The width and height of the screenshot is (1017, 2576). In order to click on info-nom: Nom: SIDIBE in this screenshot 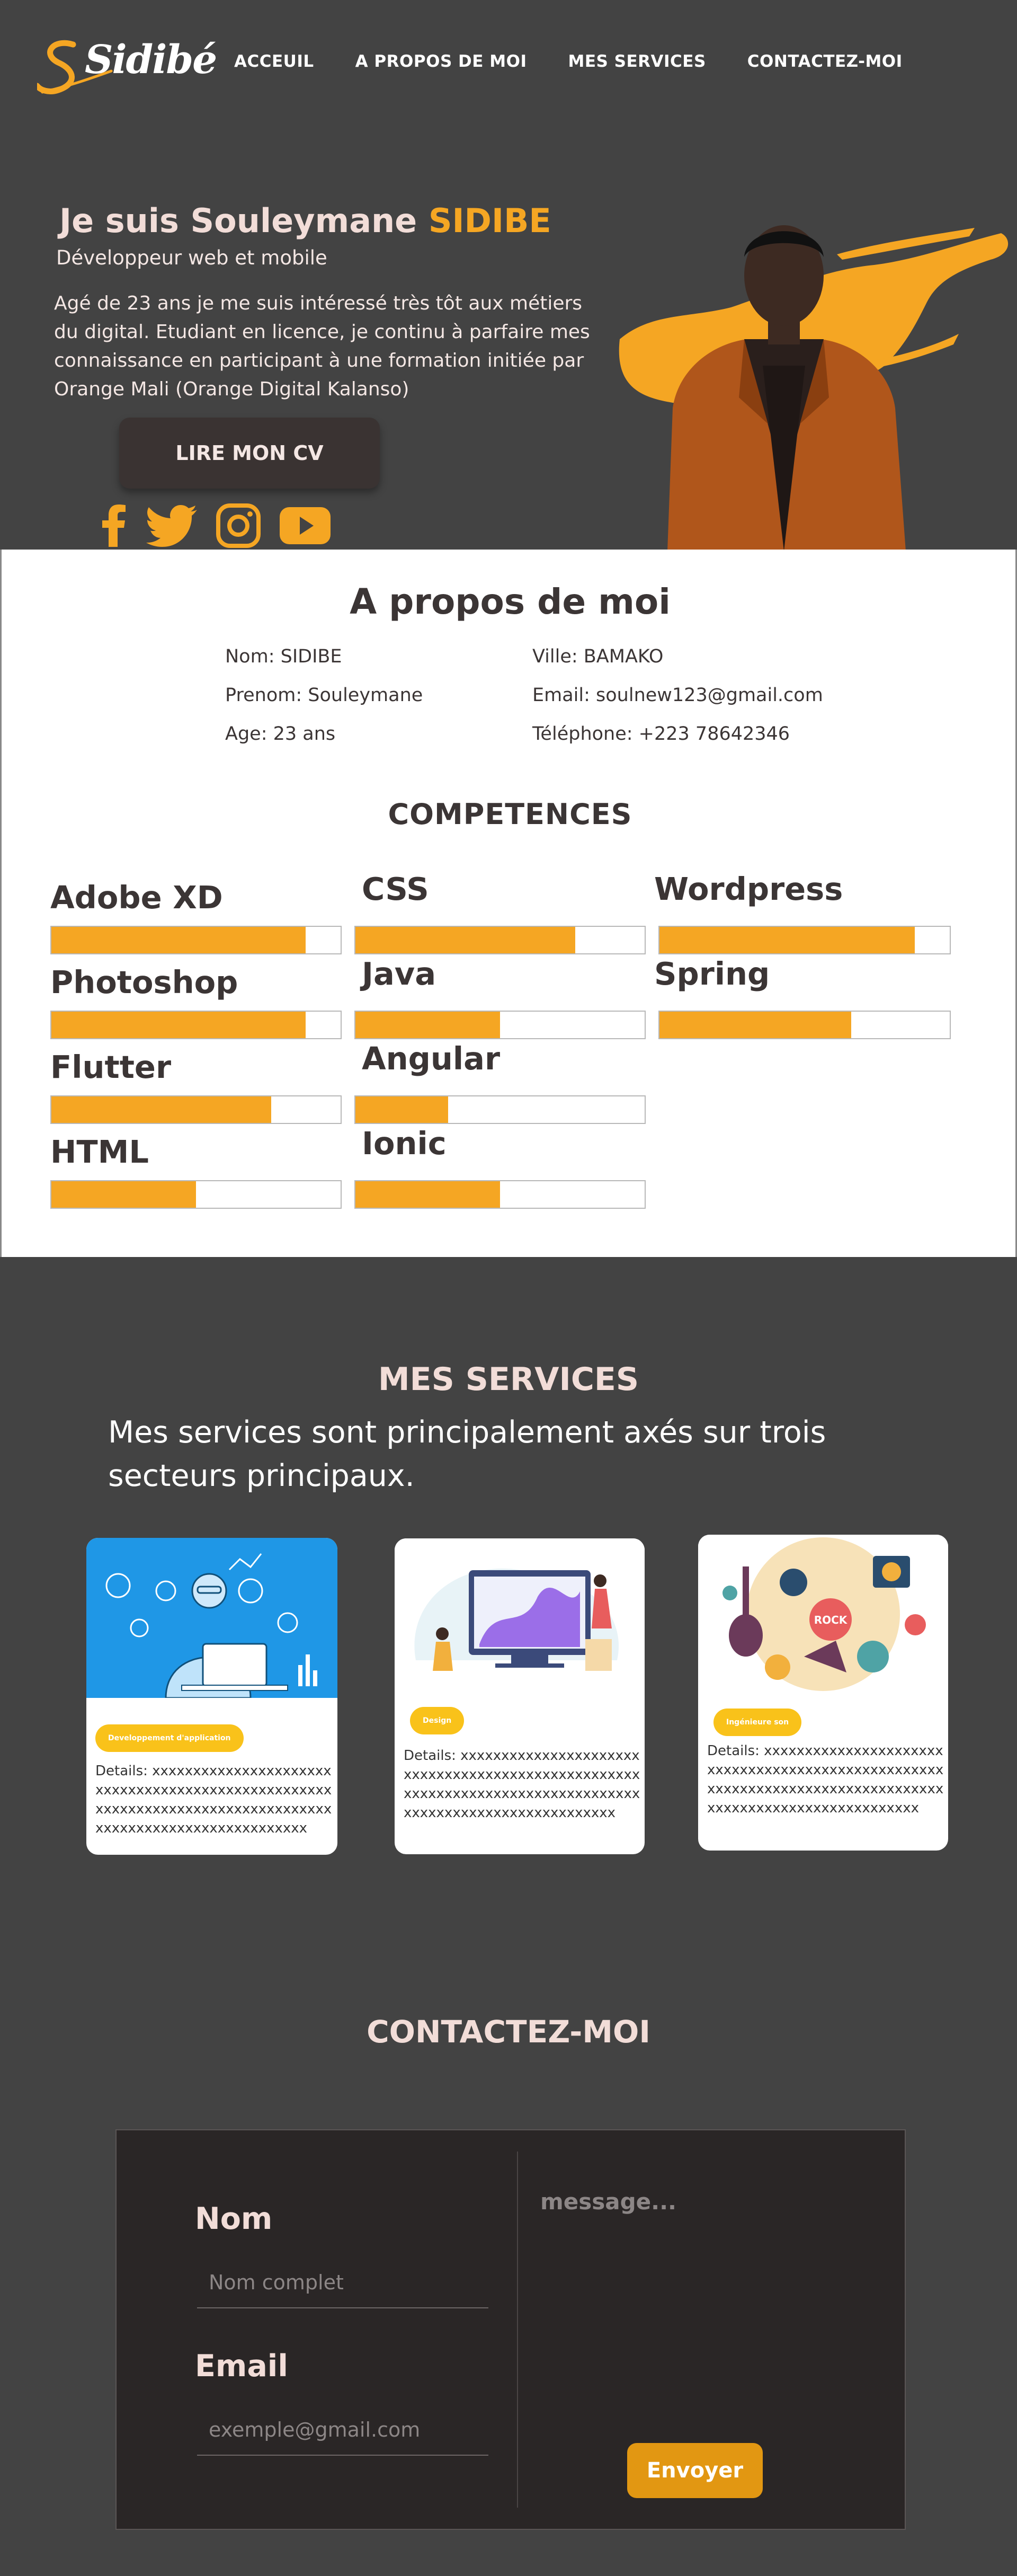, I will do `click(283, 656)`.